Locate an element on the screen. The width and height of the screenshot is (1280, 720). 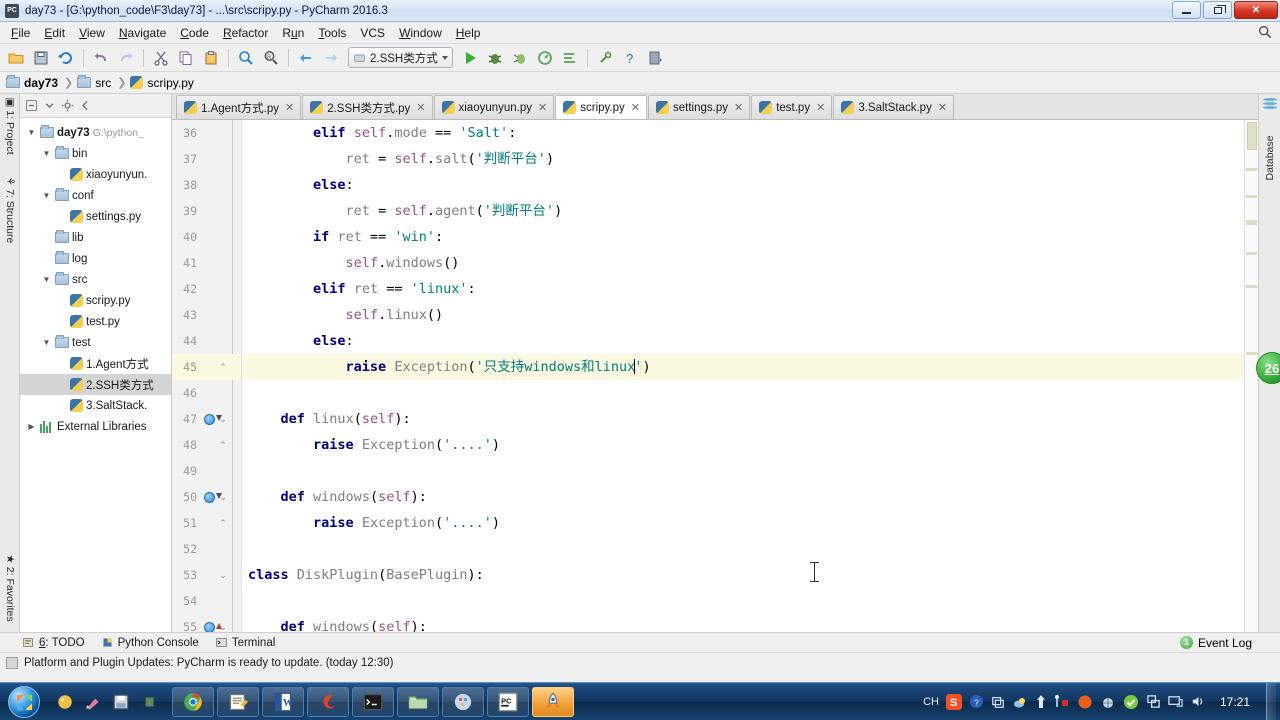
redo-icon is located at coordinates (126, 58).